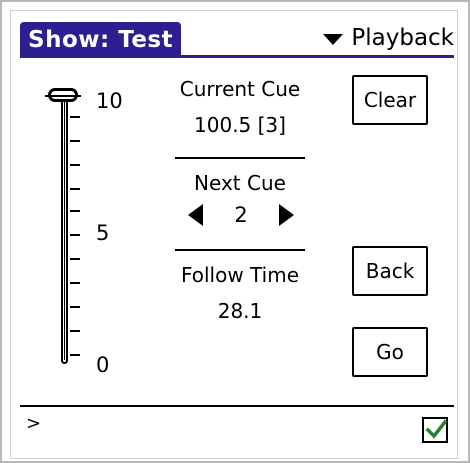 The image size is (470, 463). What do you see at coordinates (333, 39) in the screenshot?
I see `dropdown-triangle-icon` at bounding box center [333, 39].